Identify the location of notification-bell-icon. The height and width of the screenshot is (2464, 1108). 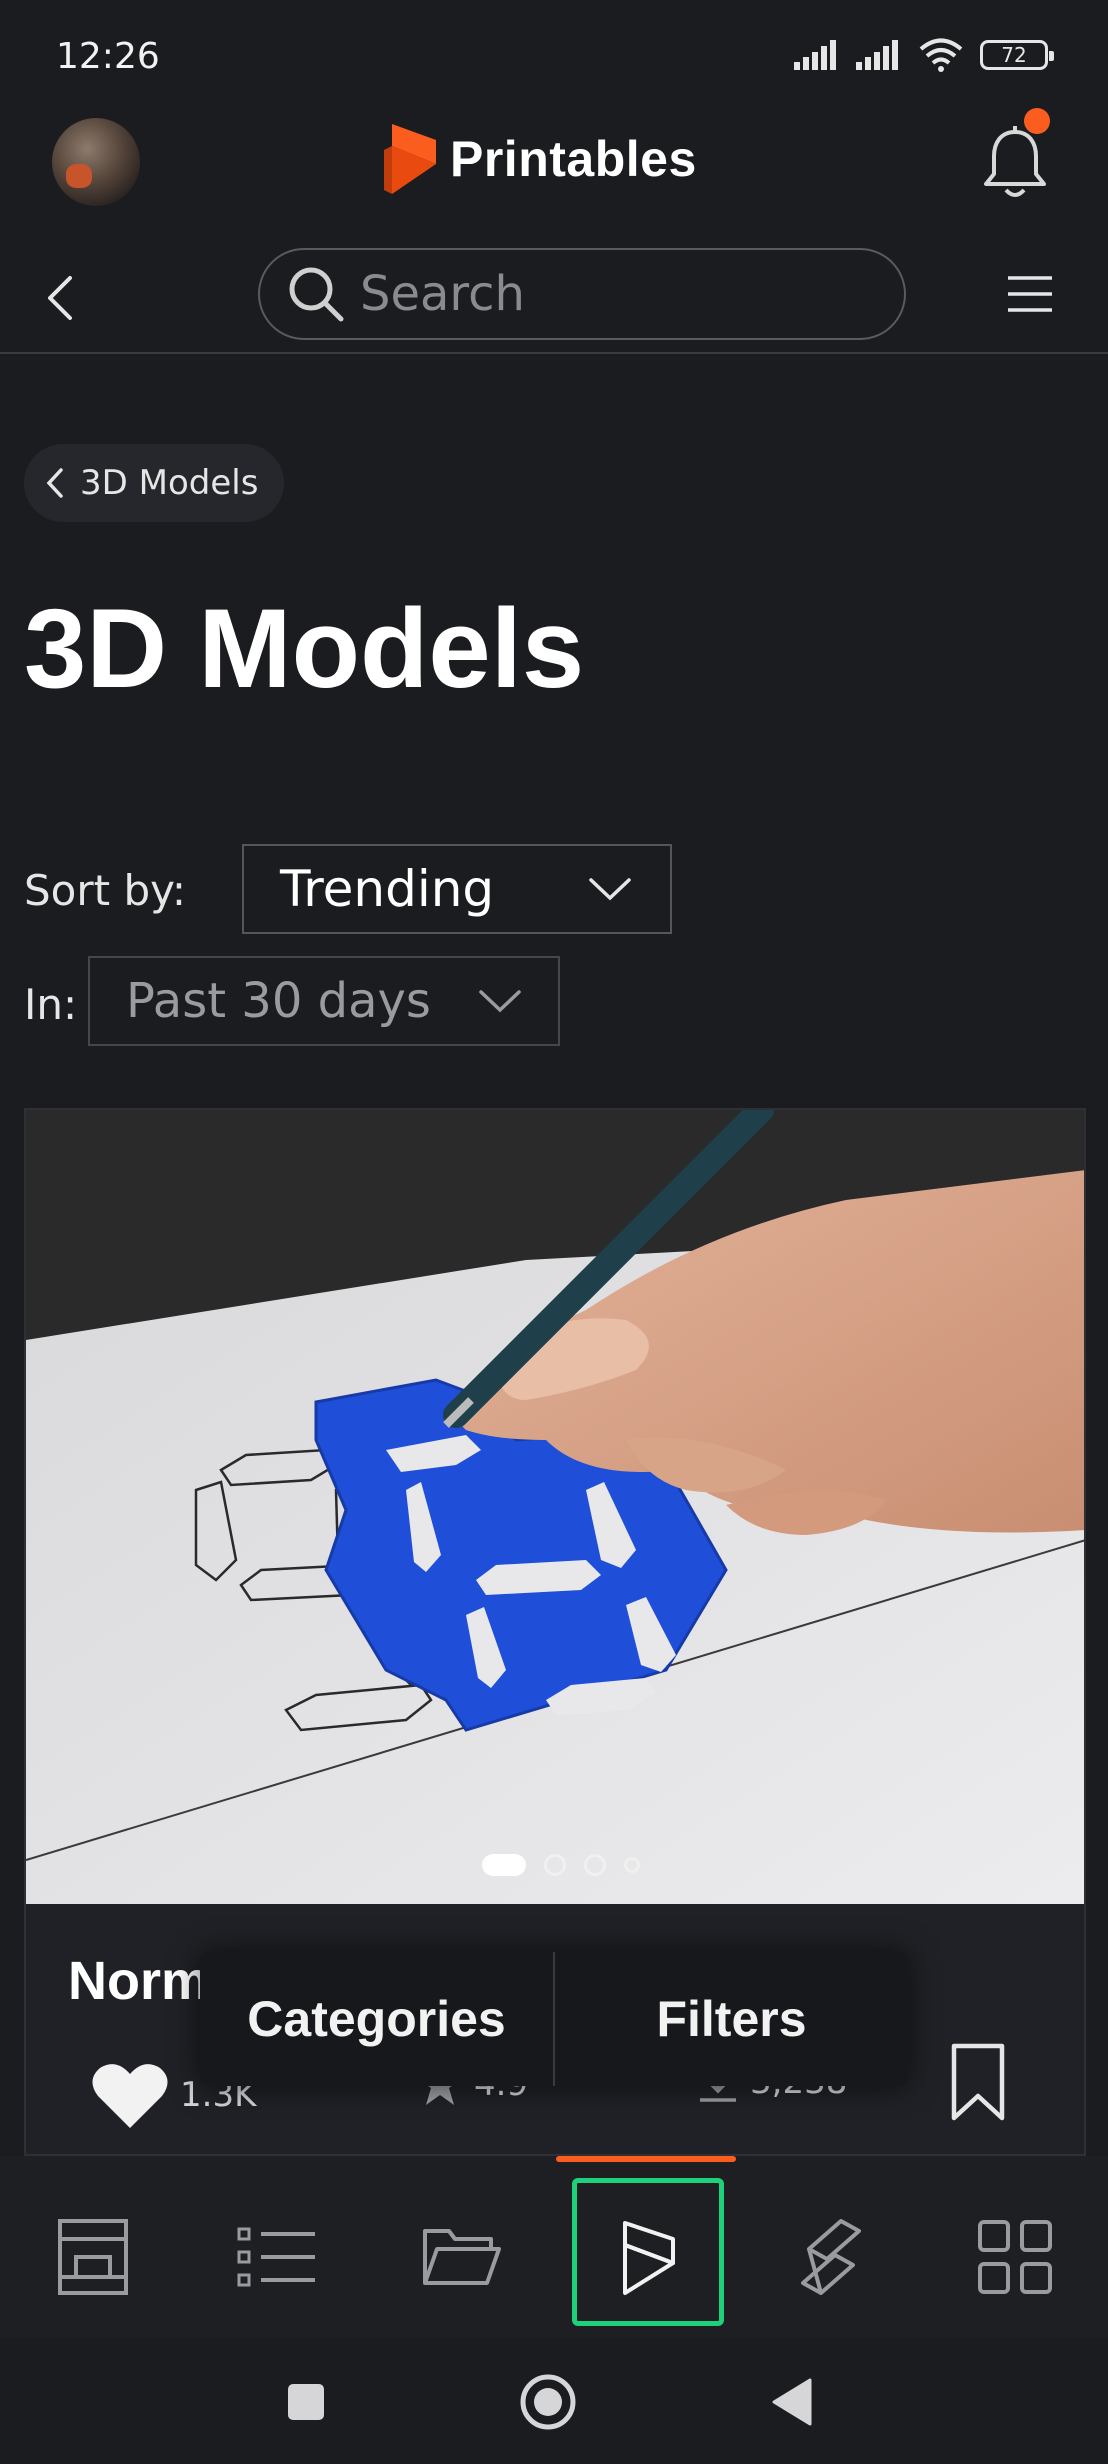
(1015, 164).